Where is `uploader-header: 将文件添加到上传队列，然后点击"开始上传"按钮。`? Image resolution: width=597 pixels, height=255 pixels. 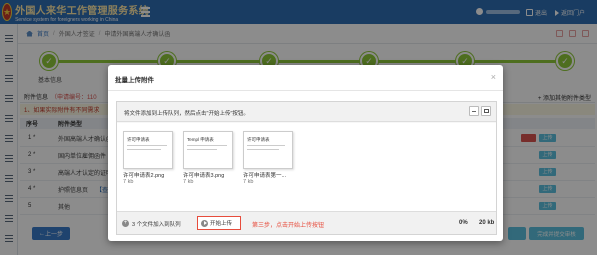
uploader-header: 将文件添加到上传队列，然后点击"开始上传"按钮。 is located at coordinates (306, 112).